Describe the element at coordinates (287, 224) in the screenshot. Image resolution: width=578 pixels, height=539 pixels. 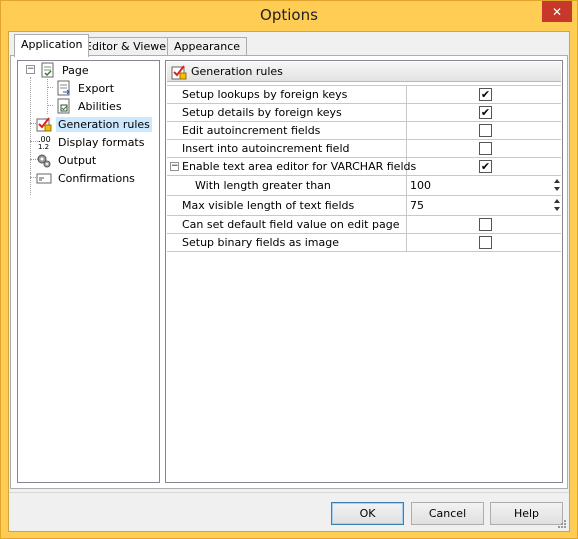
I see `property-label: Can set default field value on edit page` at that location.